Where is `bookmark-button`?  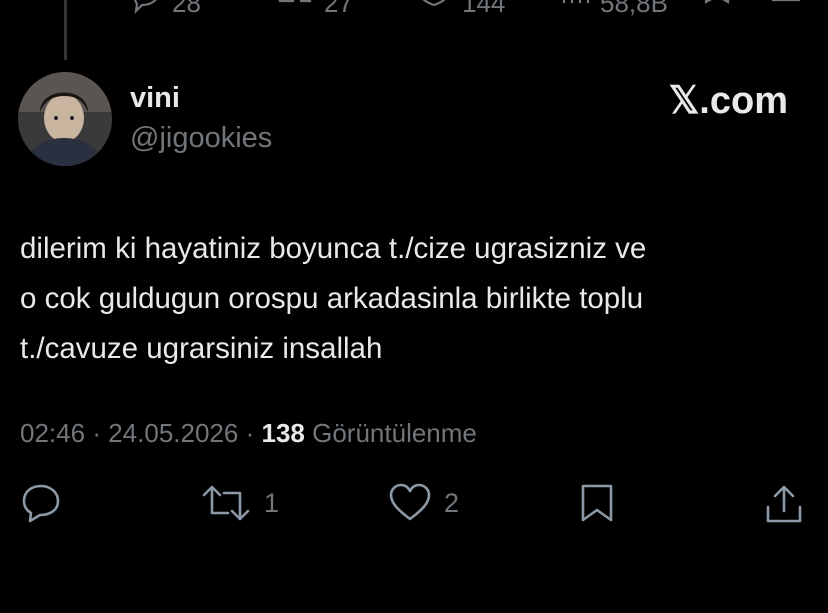 bookmark-button is located at coordinates (597, 503).